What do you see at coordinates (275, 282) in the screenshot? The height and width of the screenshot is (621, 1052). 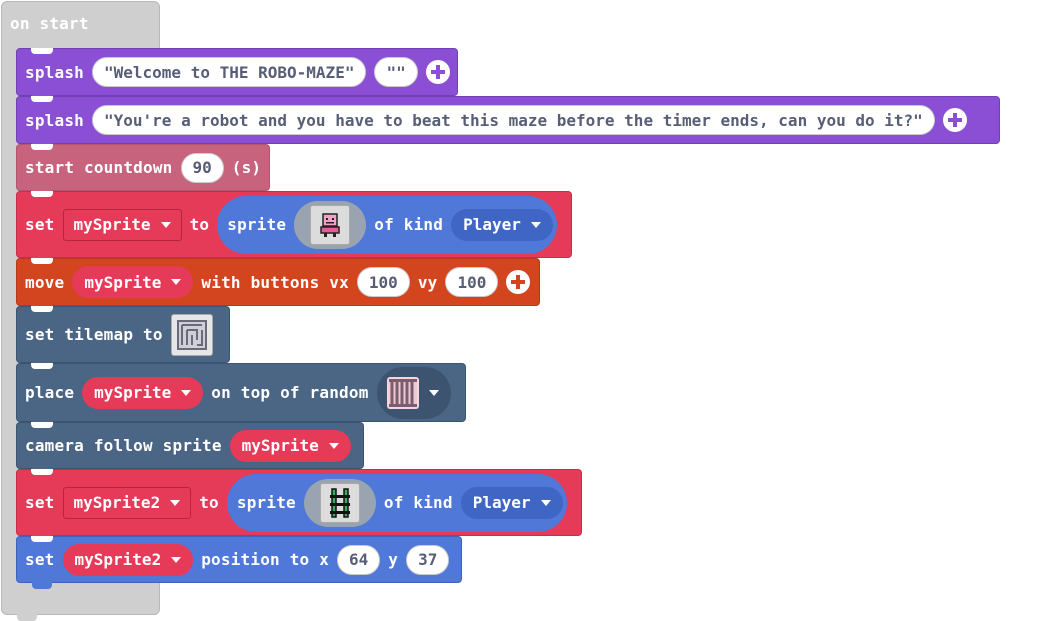 I see `with-buttons-keyword: with buttons vx` at bounding box center [275, 282].